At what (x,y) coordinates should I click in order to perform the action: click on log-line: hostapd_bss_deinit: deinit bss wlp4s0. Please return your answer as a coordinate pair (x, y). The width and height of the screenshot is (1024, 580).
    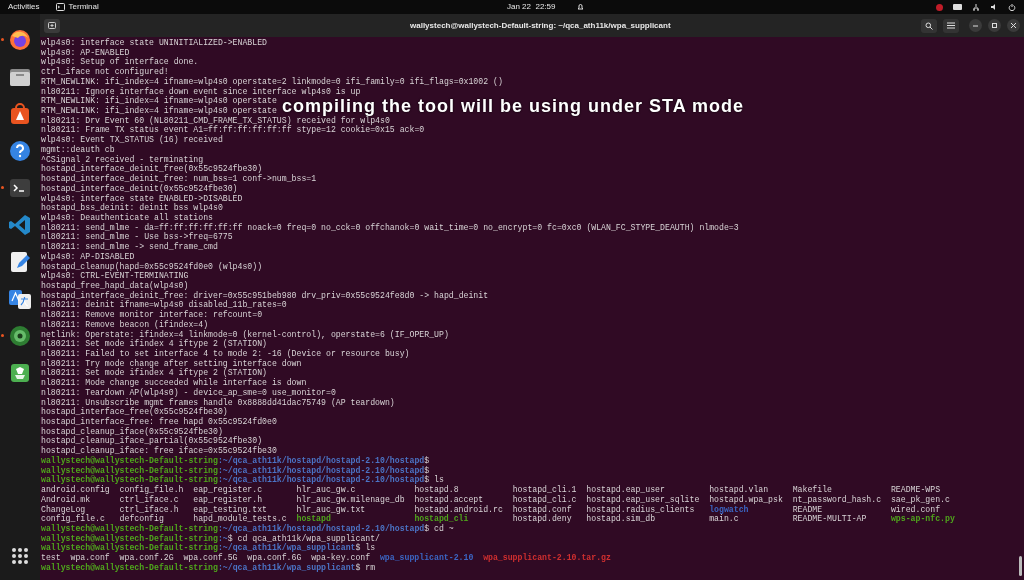
    Looking at the image, I should click on (132, 208).